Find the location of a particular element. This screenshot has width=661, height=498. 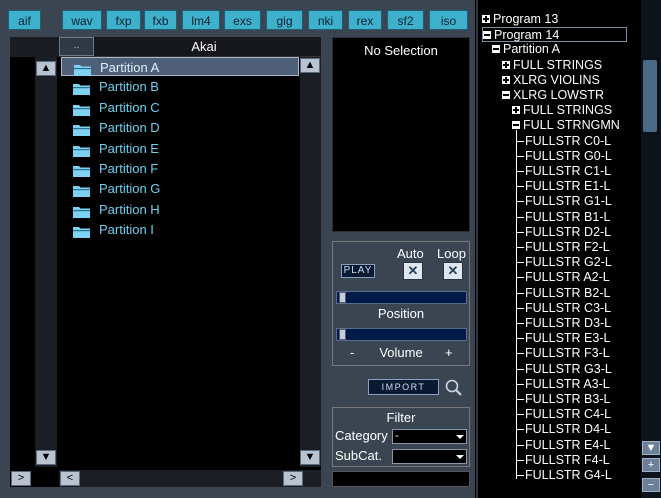

category-value: - is located at coordinates (397, 436).